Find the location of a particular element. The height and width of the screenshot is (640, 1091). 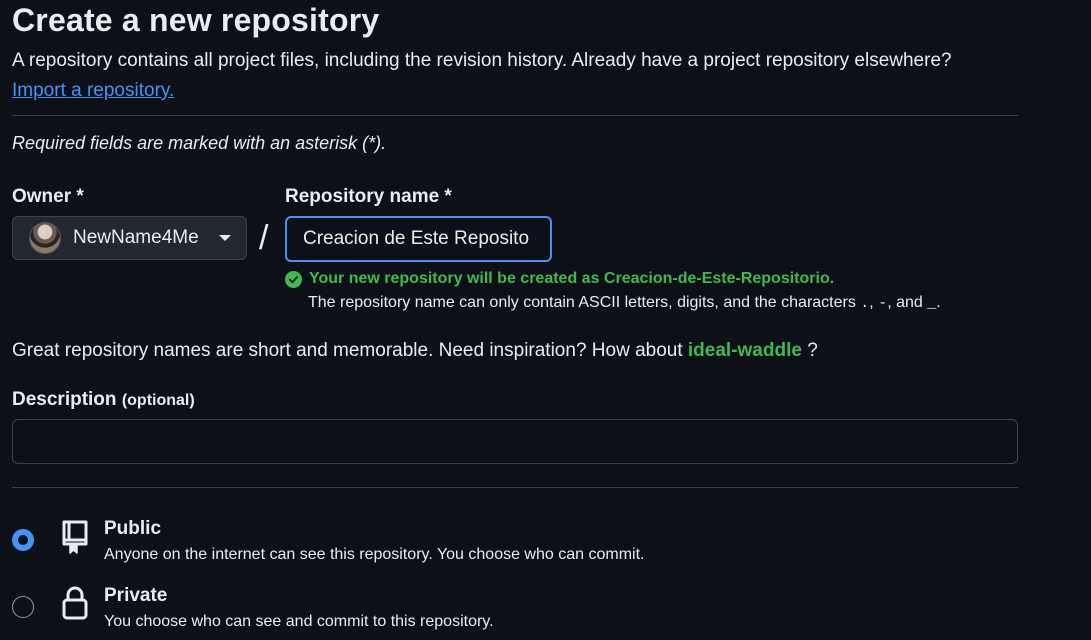

optional-tag: (optional) is located at coordinates (158, 400).